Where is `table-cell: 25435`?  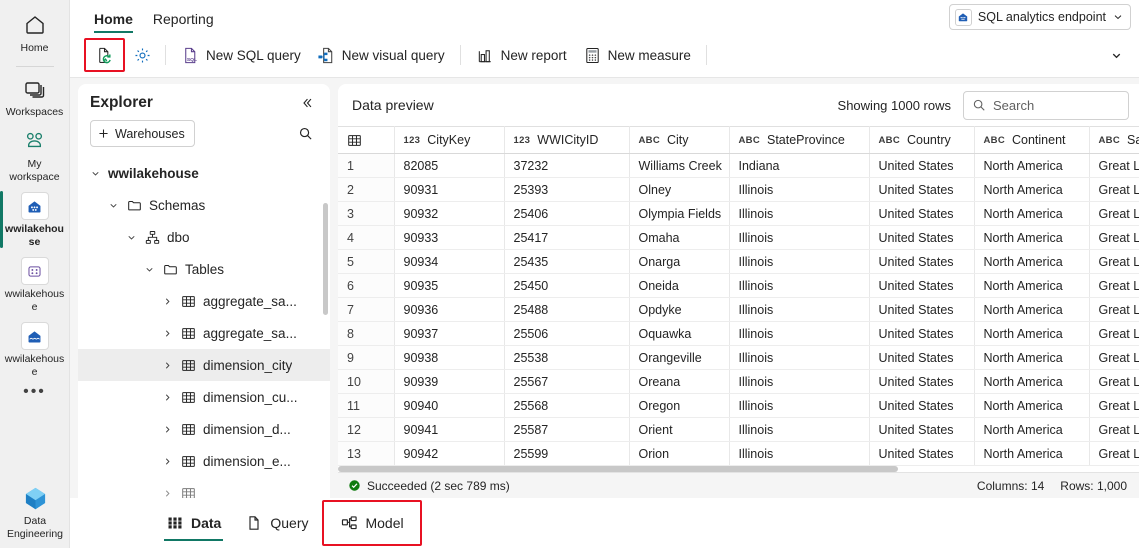
table-cell: 25435 is located at coordinates (567, 261).